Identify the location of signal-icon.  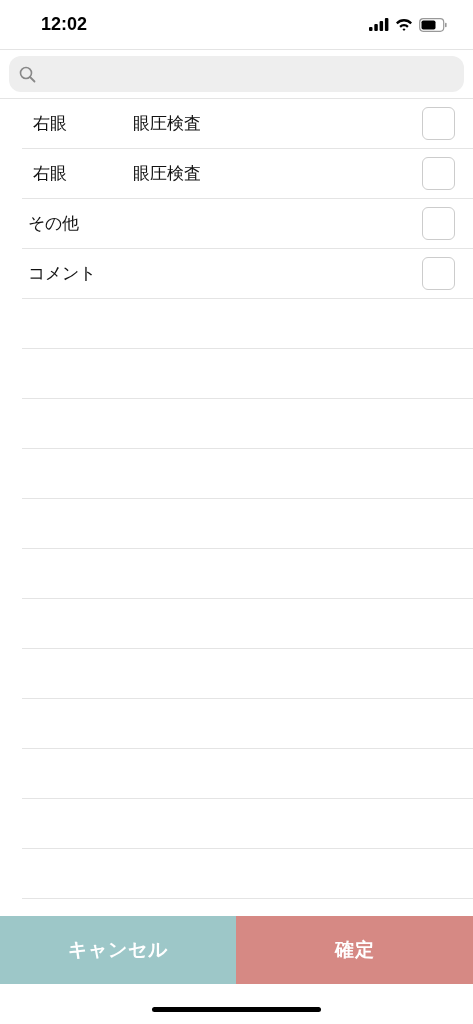
(379, 24).